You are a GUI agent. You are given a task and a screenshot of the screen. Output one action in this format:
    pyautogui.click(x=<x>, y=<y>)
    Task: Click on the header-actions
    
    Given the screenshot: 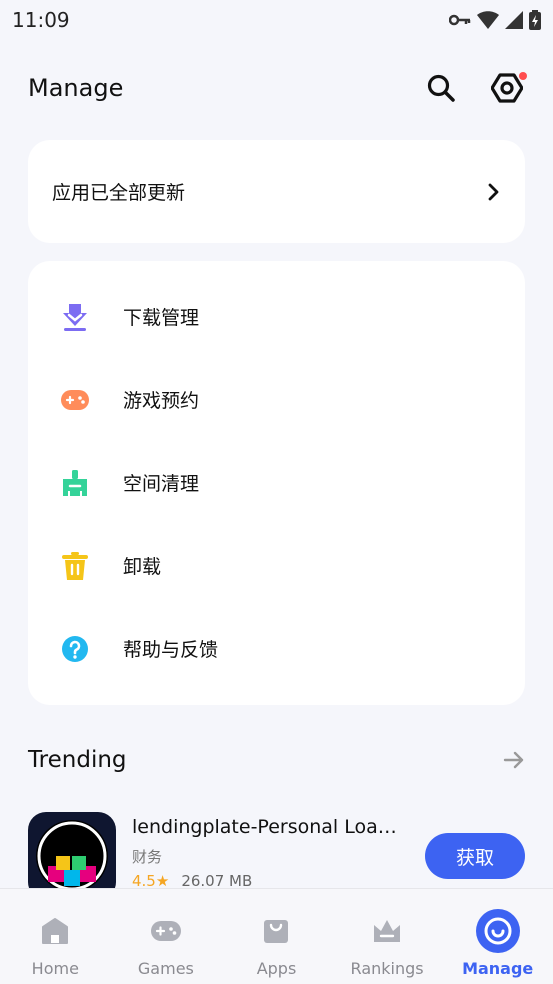 What is the action you would take?
    pyautogui.click(x=475, y=88)
    